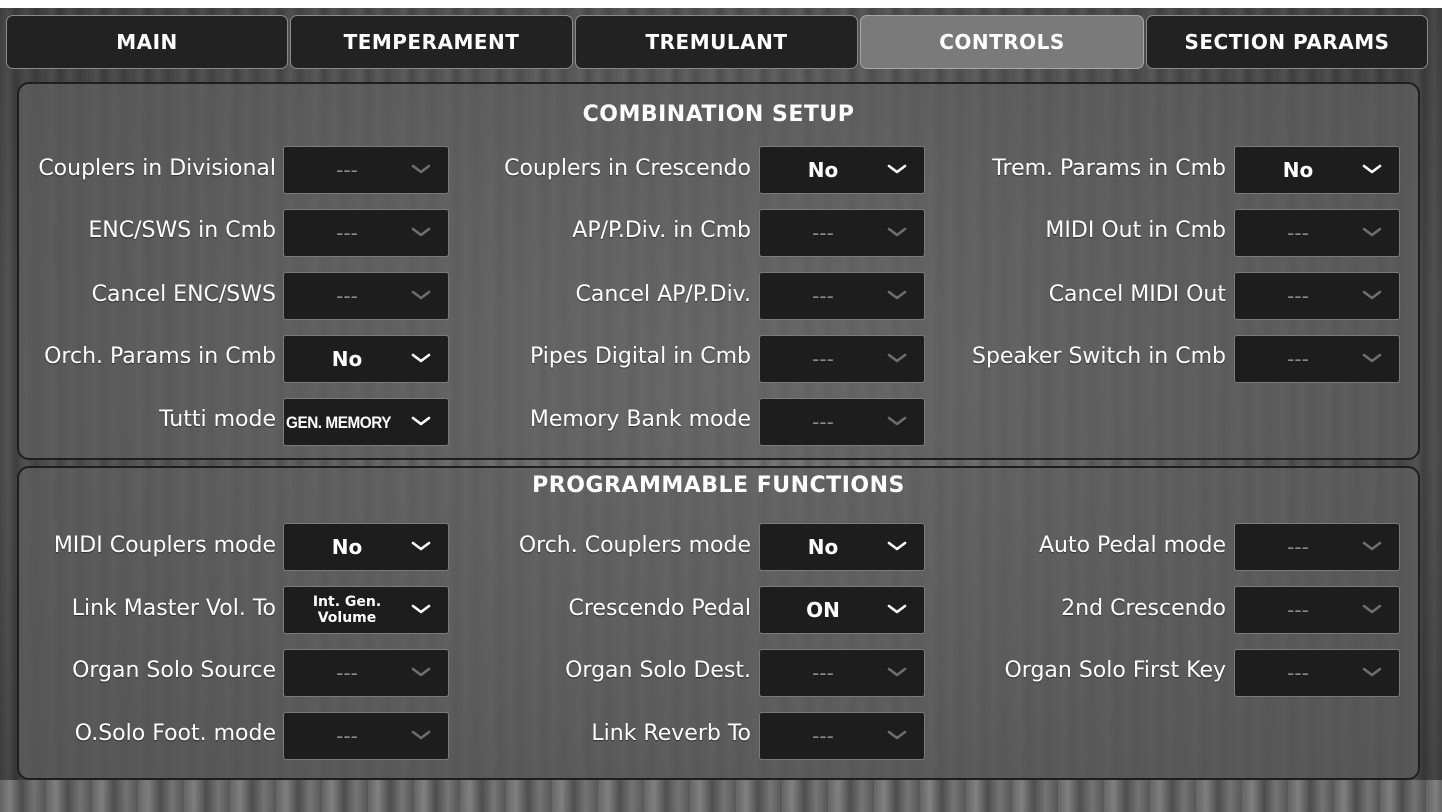 Image resolution: width=1442 pixels, height=812 pixels. Describe the element at coordinates (842, 296) in the screenshot. I see `cancel-ap-pdiv-dropdown: ---` at that location.